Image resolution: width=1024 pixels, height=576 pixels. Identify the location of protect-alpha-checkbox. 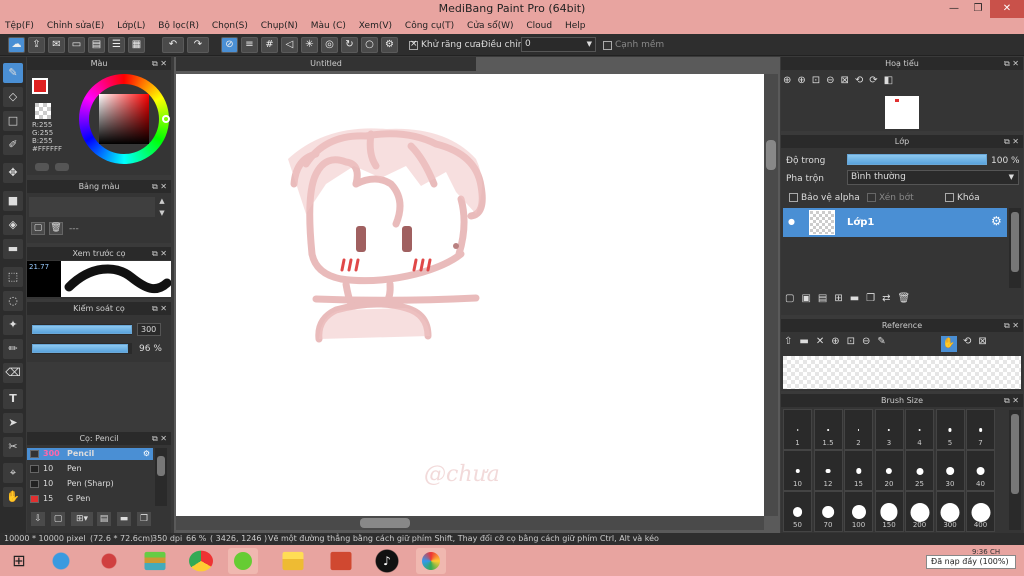
(793, 197).